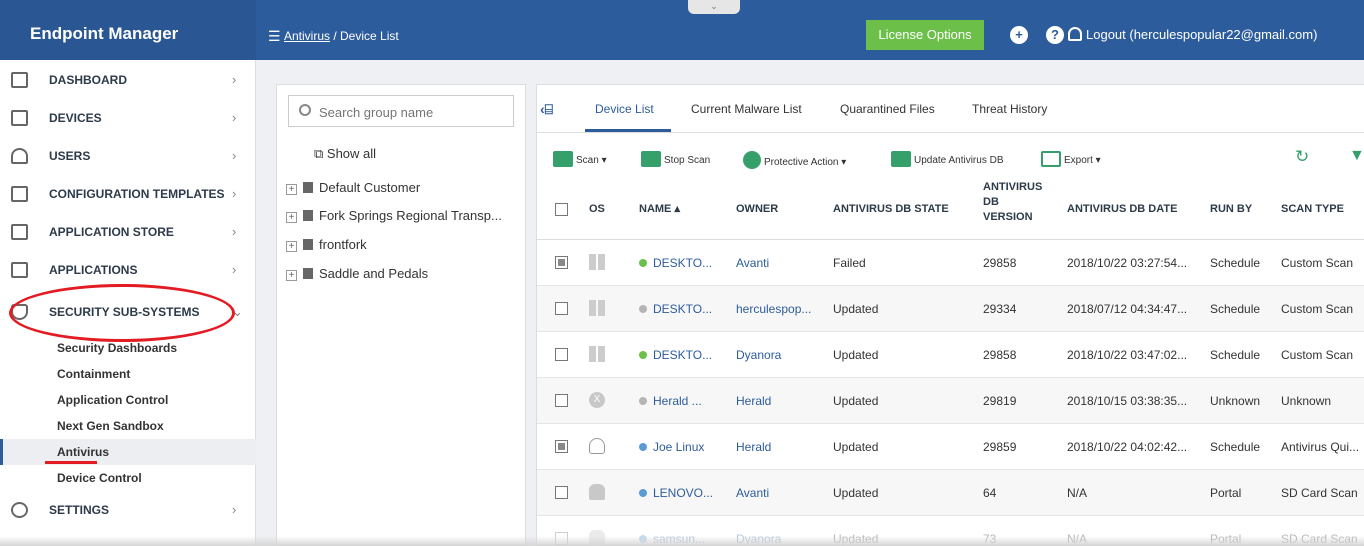  I want to click on column-os: OS, so click(597, 209).